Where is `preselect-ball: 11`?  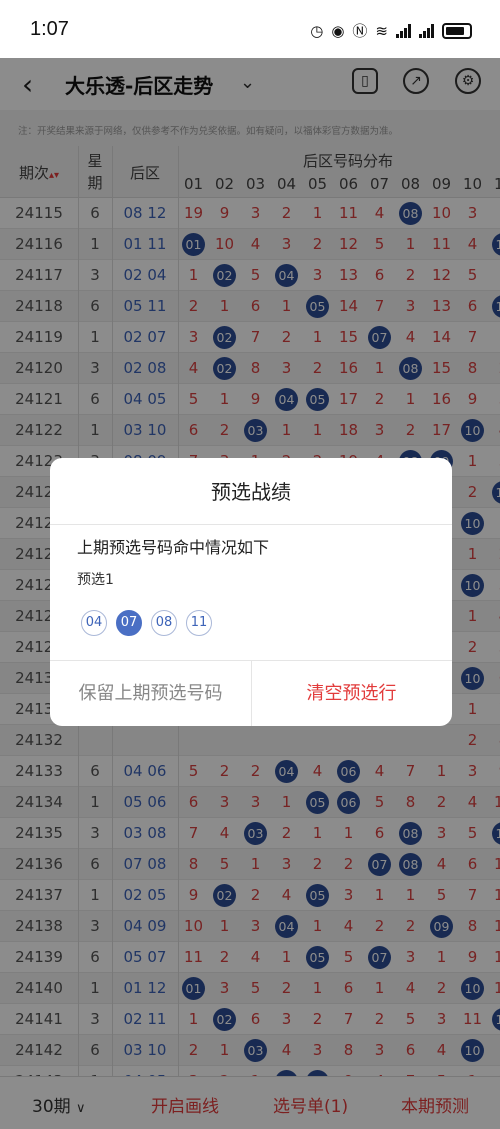
preselect-ball: 11 is located at coordinates (199, 623).